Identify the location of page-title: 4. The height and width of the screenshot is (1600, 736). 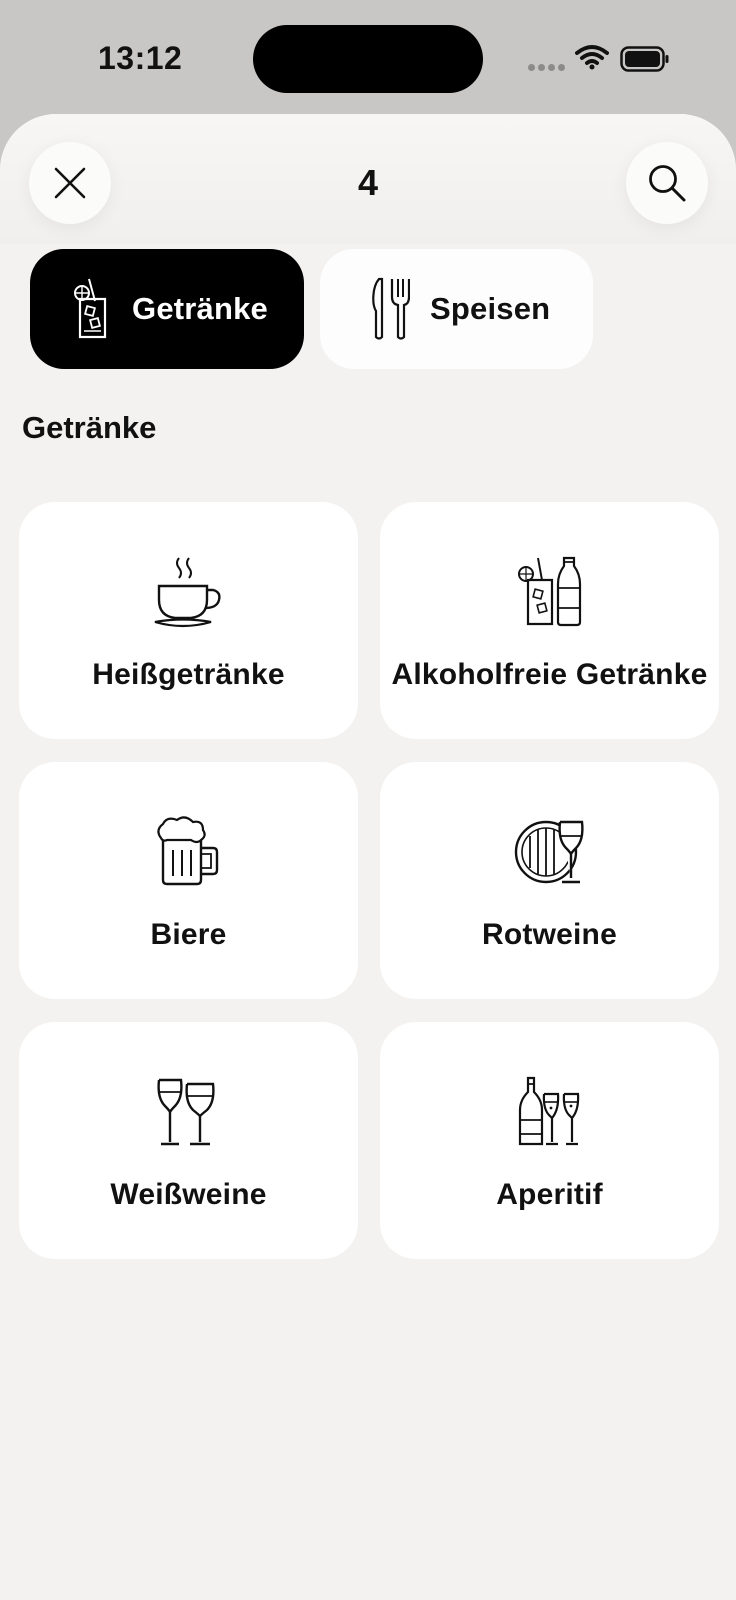
(368, 182).